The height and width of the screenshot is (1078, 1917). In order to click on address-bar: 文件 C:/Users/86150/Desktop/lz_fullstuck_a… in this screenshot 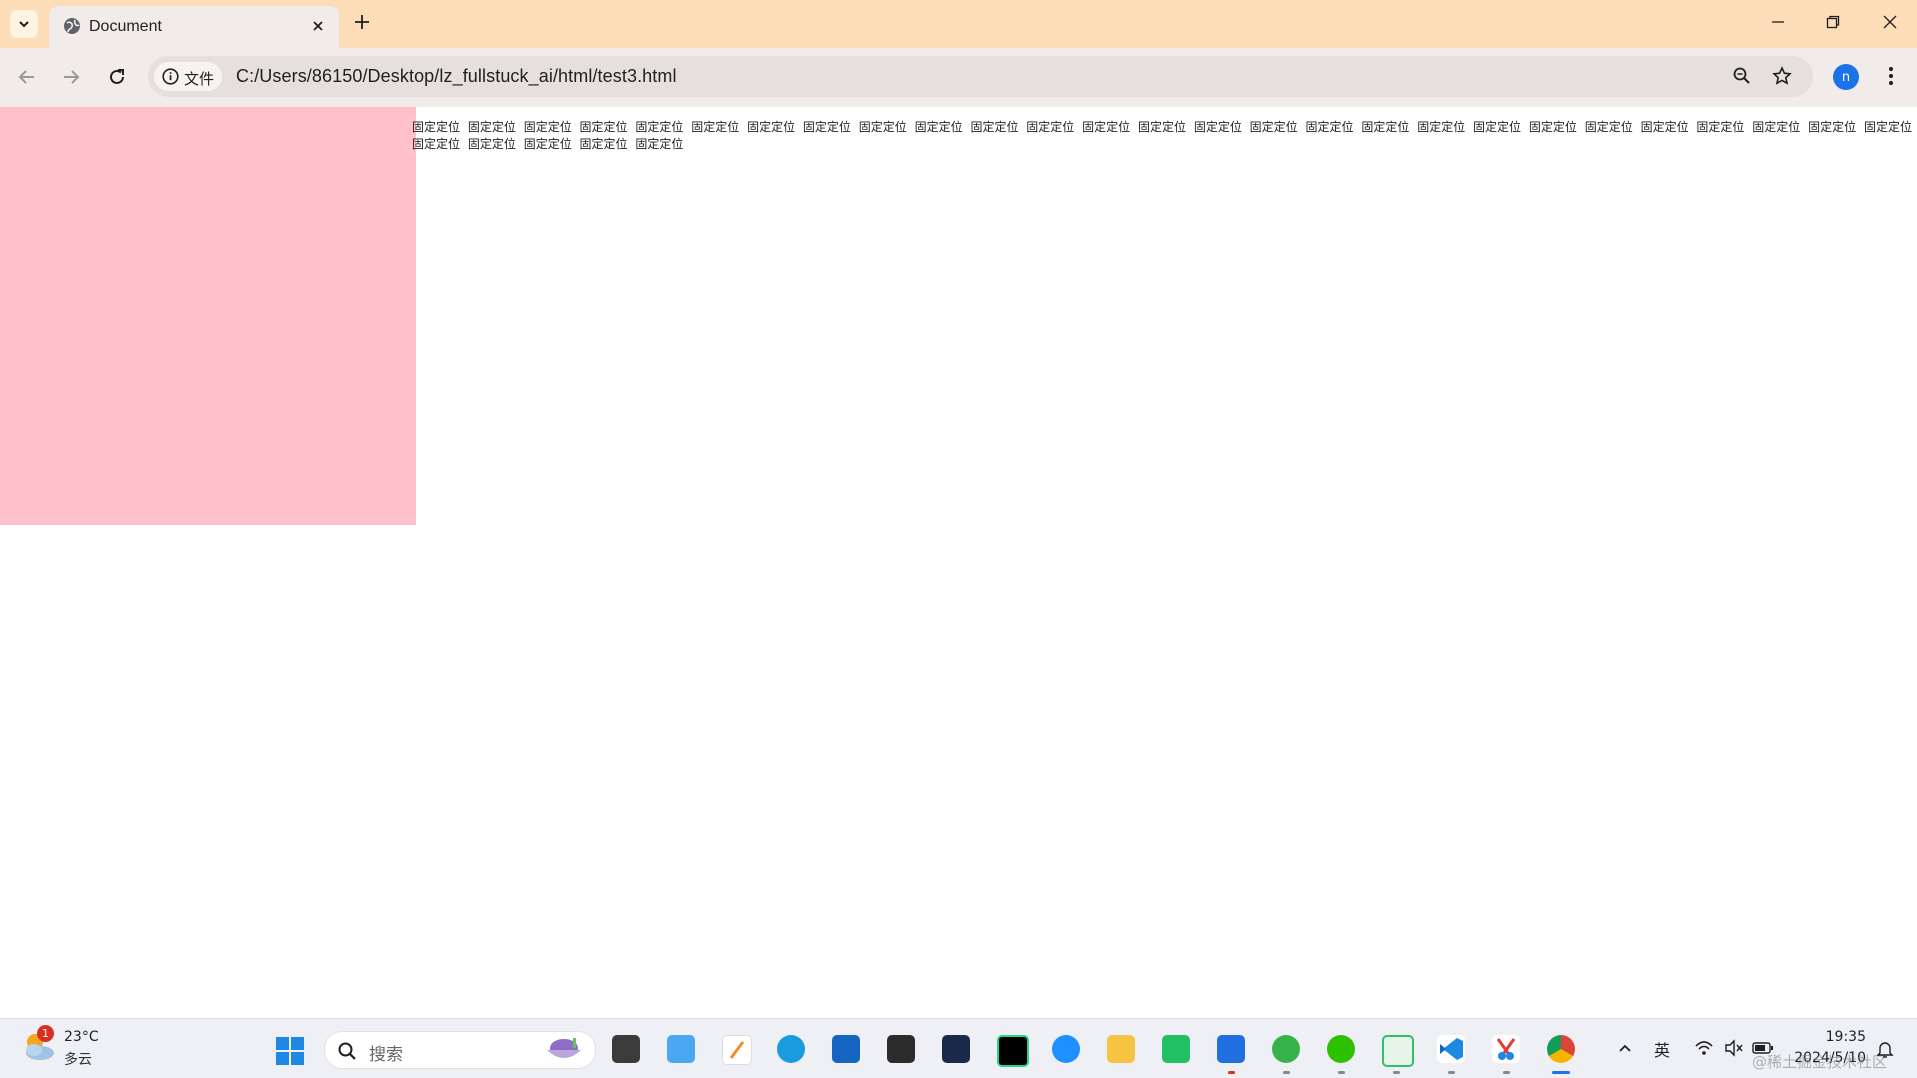, I will do `click(980, 76)`.